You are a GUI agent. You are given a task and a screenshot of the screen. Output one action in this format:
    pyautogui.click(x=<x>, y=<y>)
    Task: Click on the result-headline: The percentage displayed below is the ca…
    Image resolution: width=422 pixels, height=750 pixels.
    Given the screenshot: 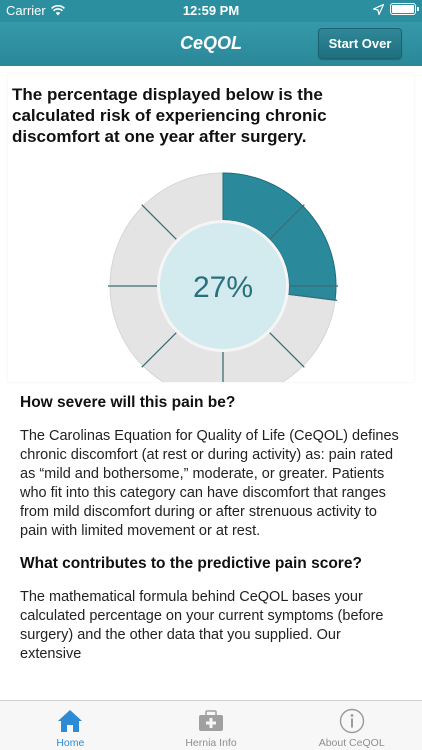 What is the action you would take?
    pyautogui.click(x=169, y=115)
    